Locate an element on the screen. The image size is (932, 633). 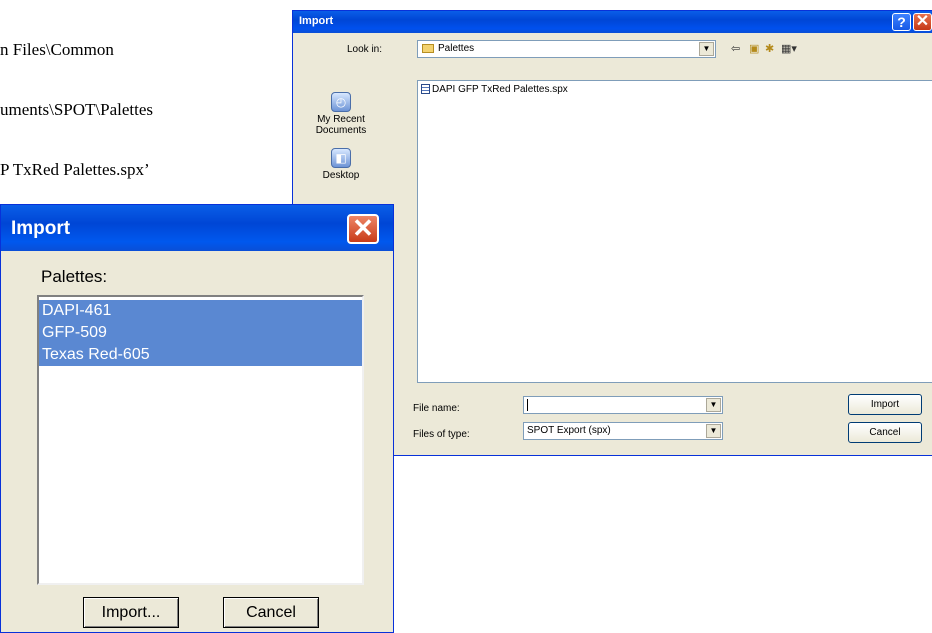
caption-line: P TxRed Palettes.spx’ is located at coordinates (75, 169).